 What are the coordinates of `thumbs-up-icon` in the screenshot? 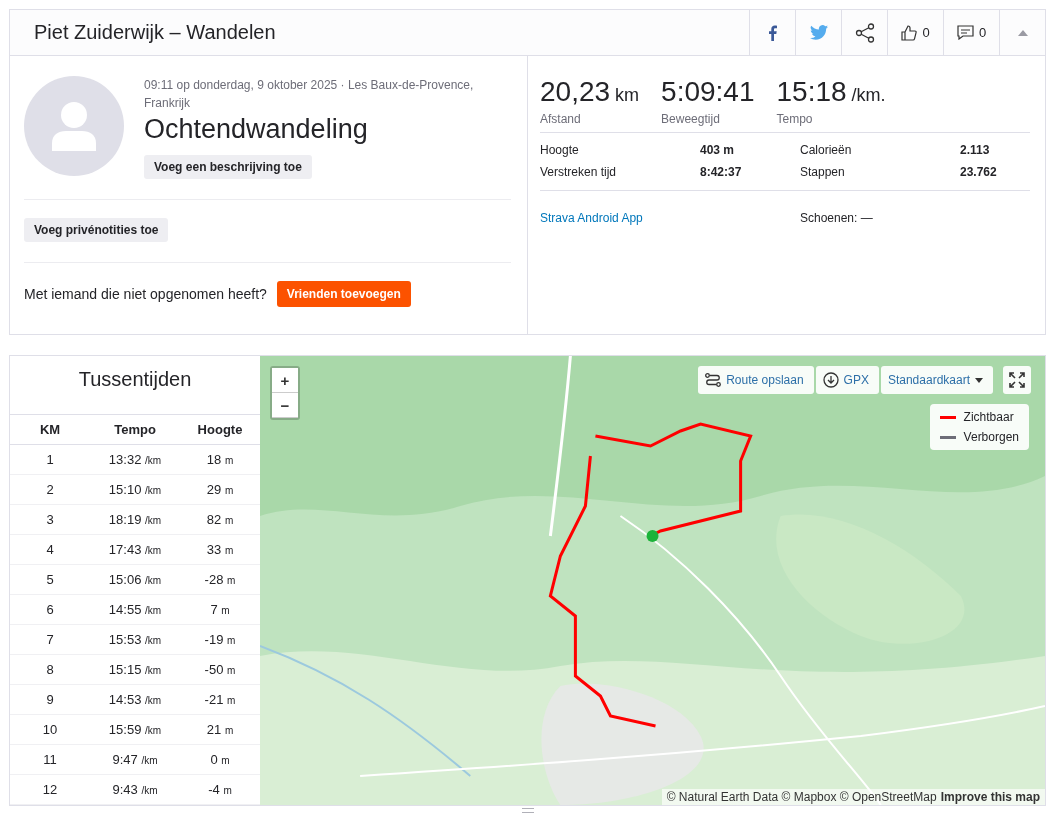 It's located at (909, 32).